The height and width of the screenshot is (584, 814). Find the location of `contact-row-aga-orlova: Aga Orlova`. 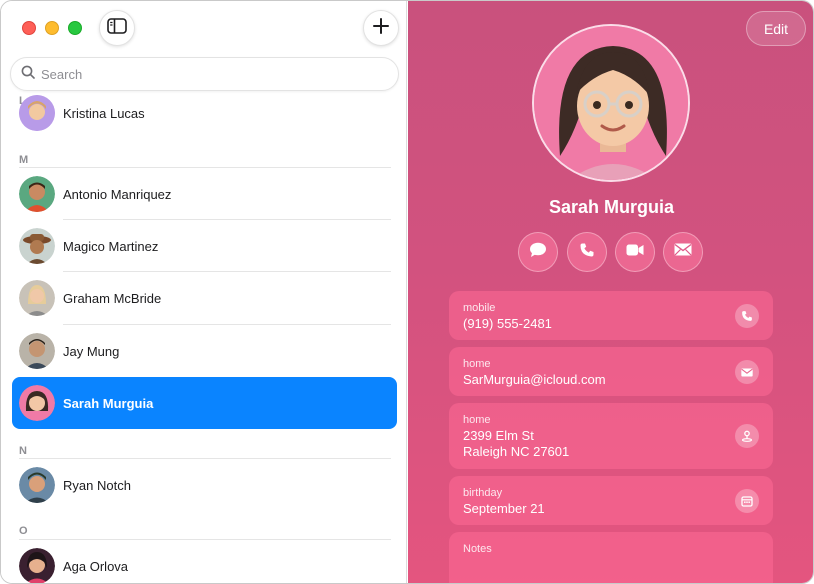

contact-row-aga-orlova: Aga Orlova is located at coordinates (204, 561).